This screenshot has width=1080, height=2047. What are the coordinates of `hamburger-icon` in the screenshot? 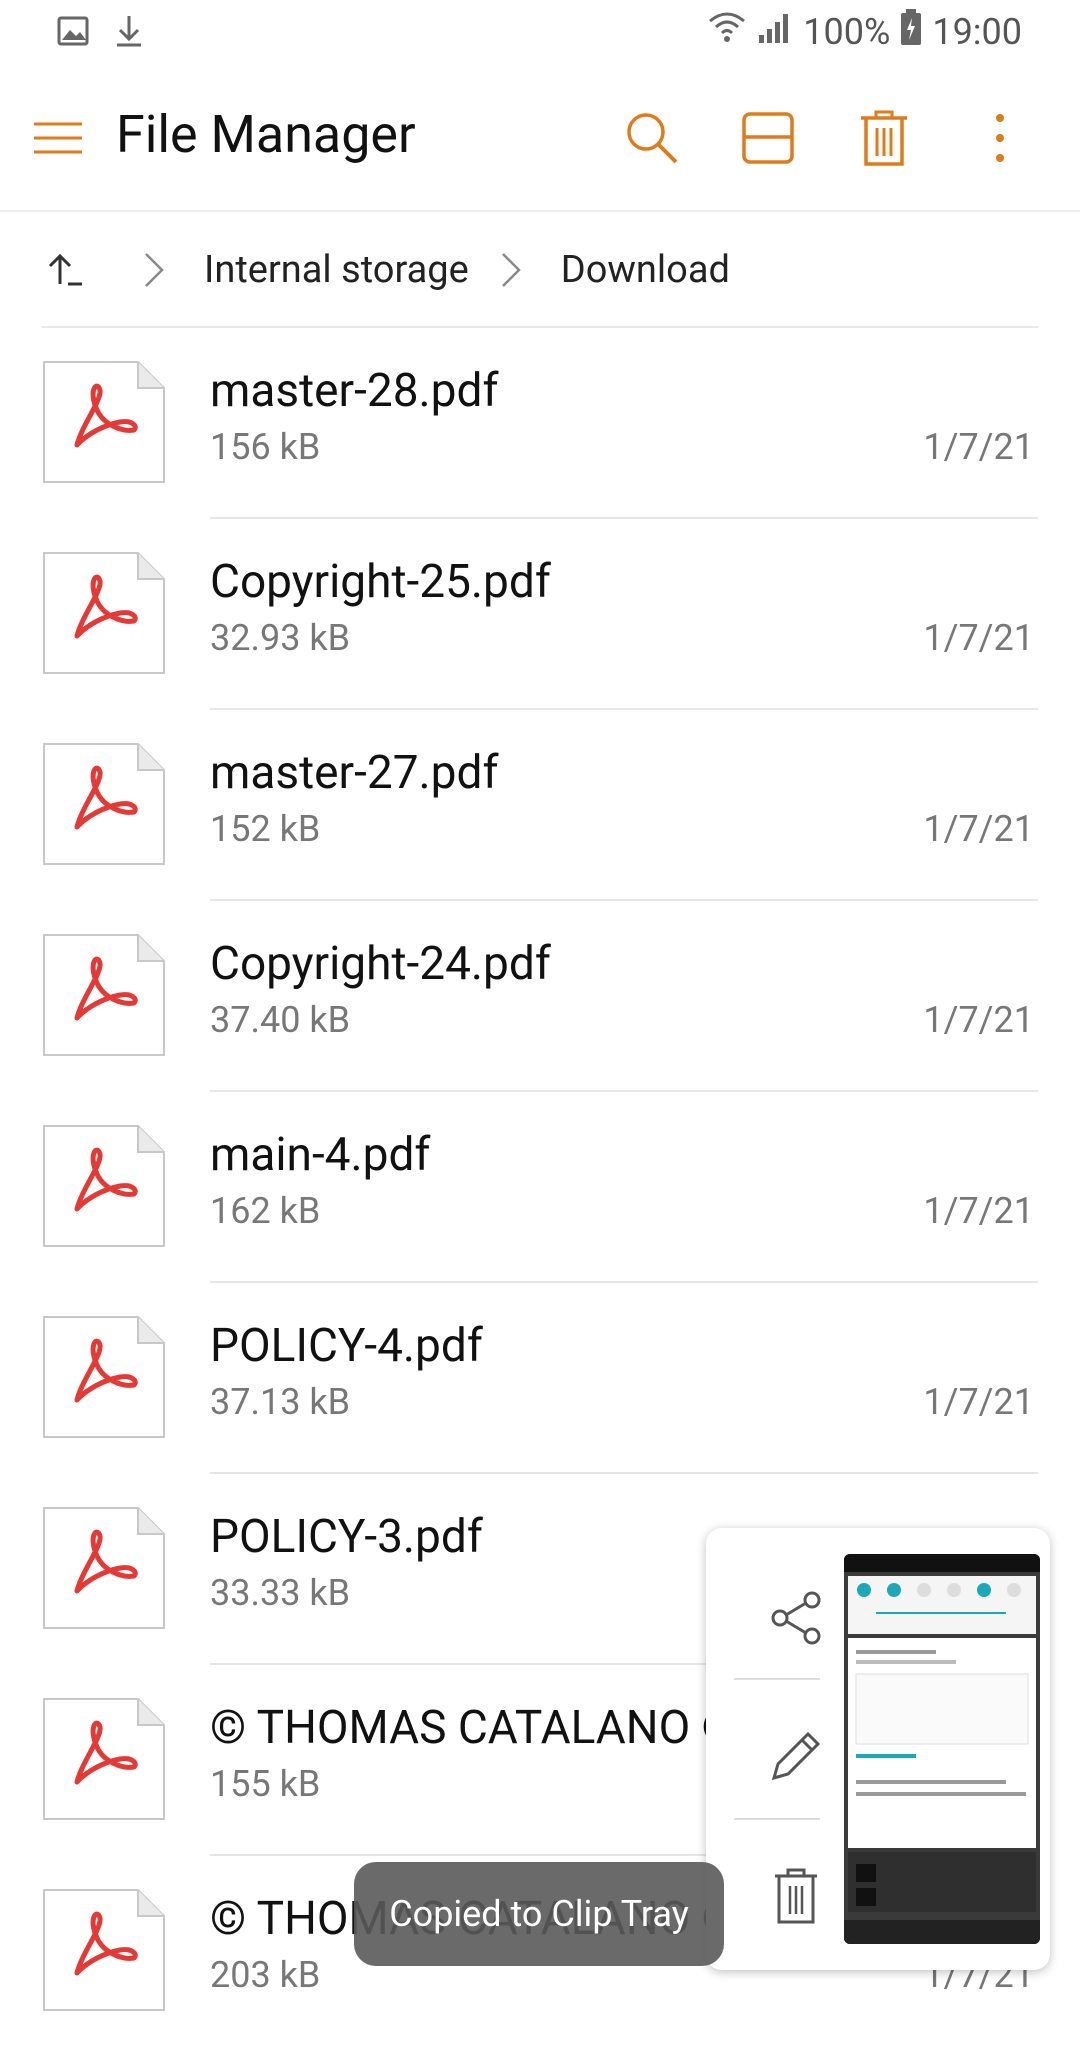 It's located at (58, 138).